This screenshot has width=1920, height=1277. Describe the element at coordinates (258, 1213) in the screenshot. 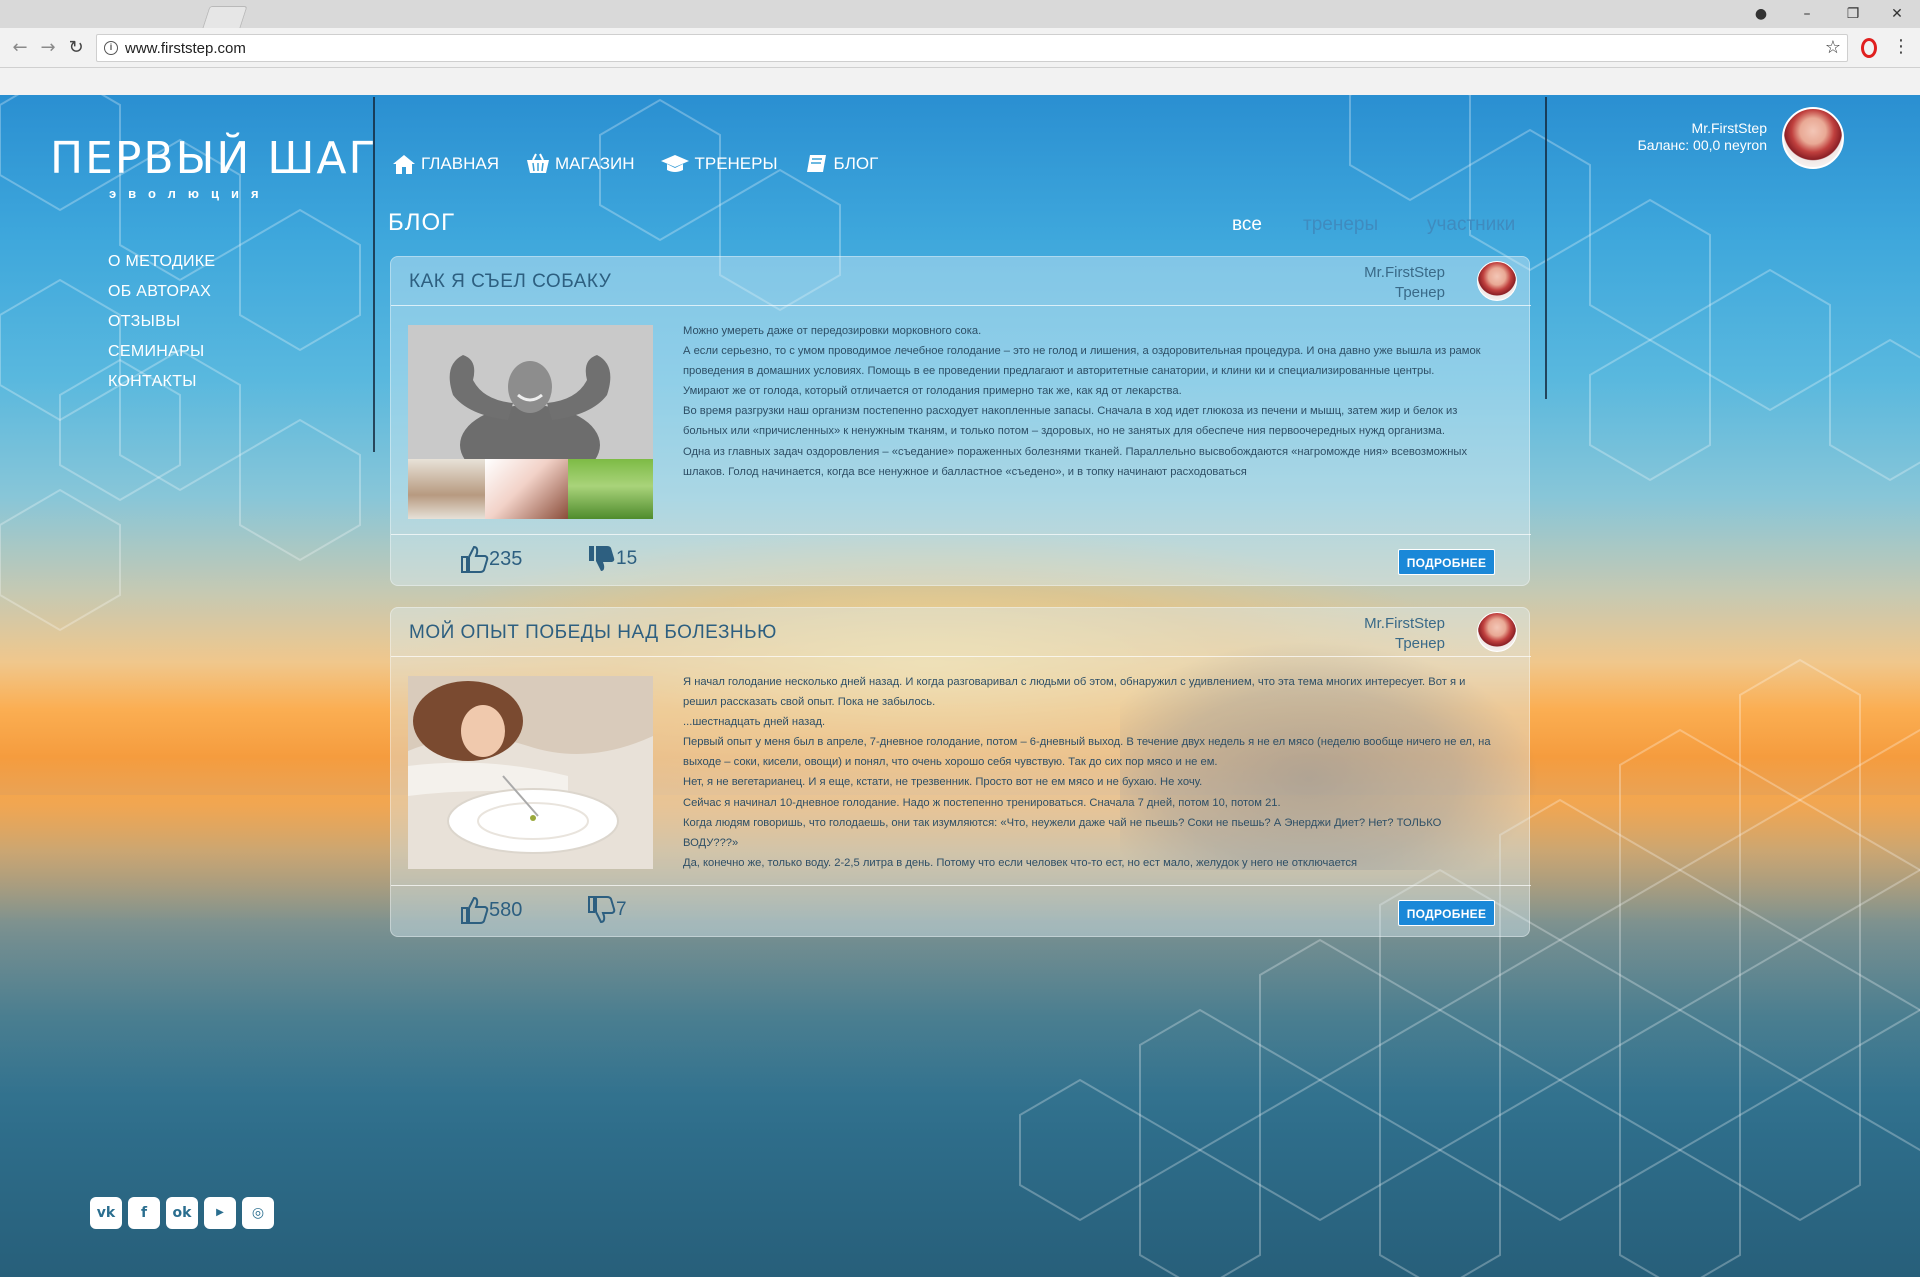

I see `instagram-icon: ◎` at that location.